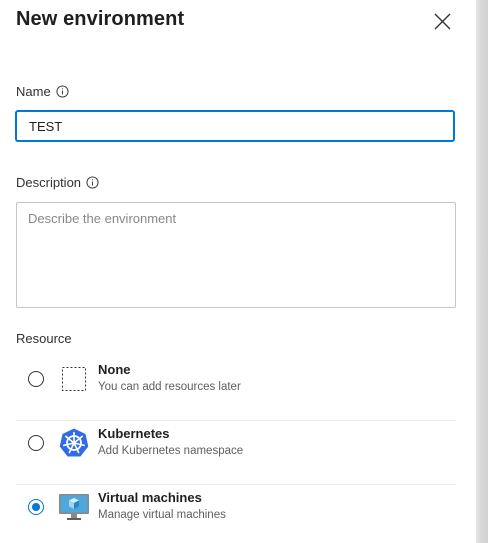  I want to click on dashed-square-icon, so click(74, 379).